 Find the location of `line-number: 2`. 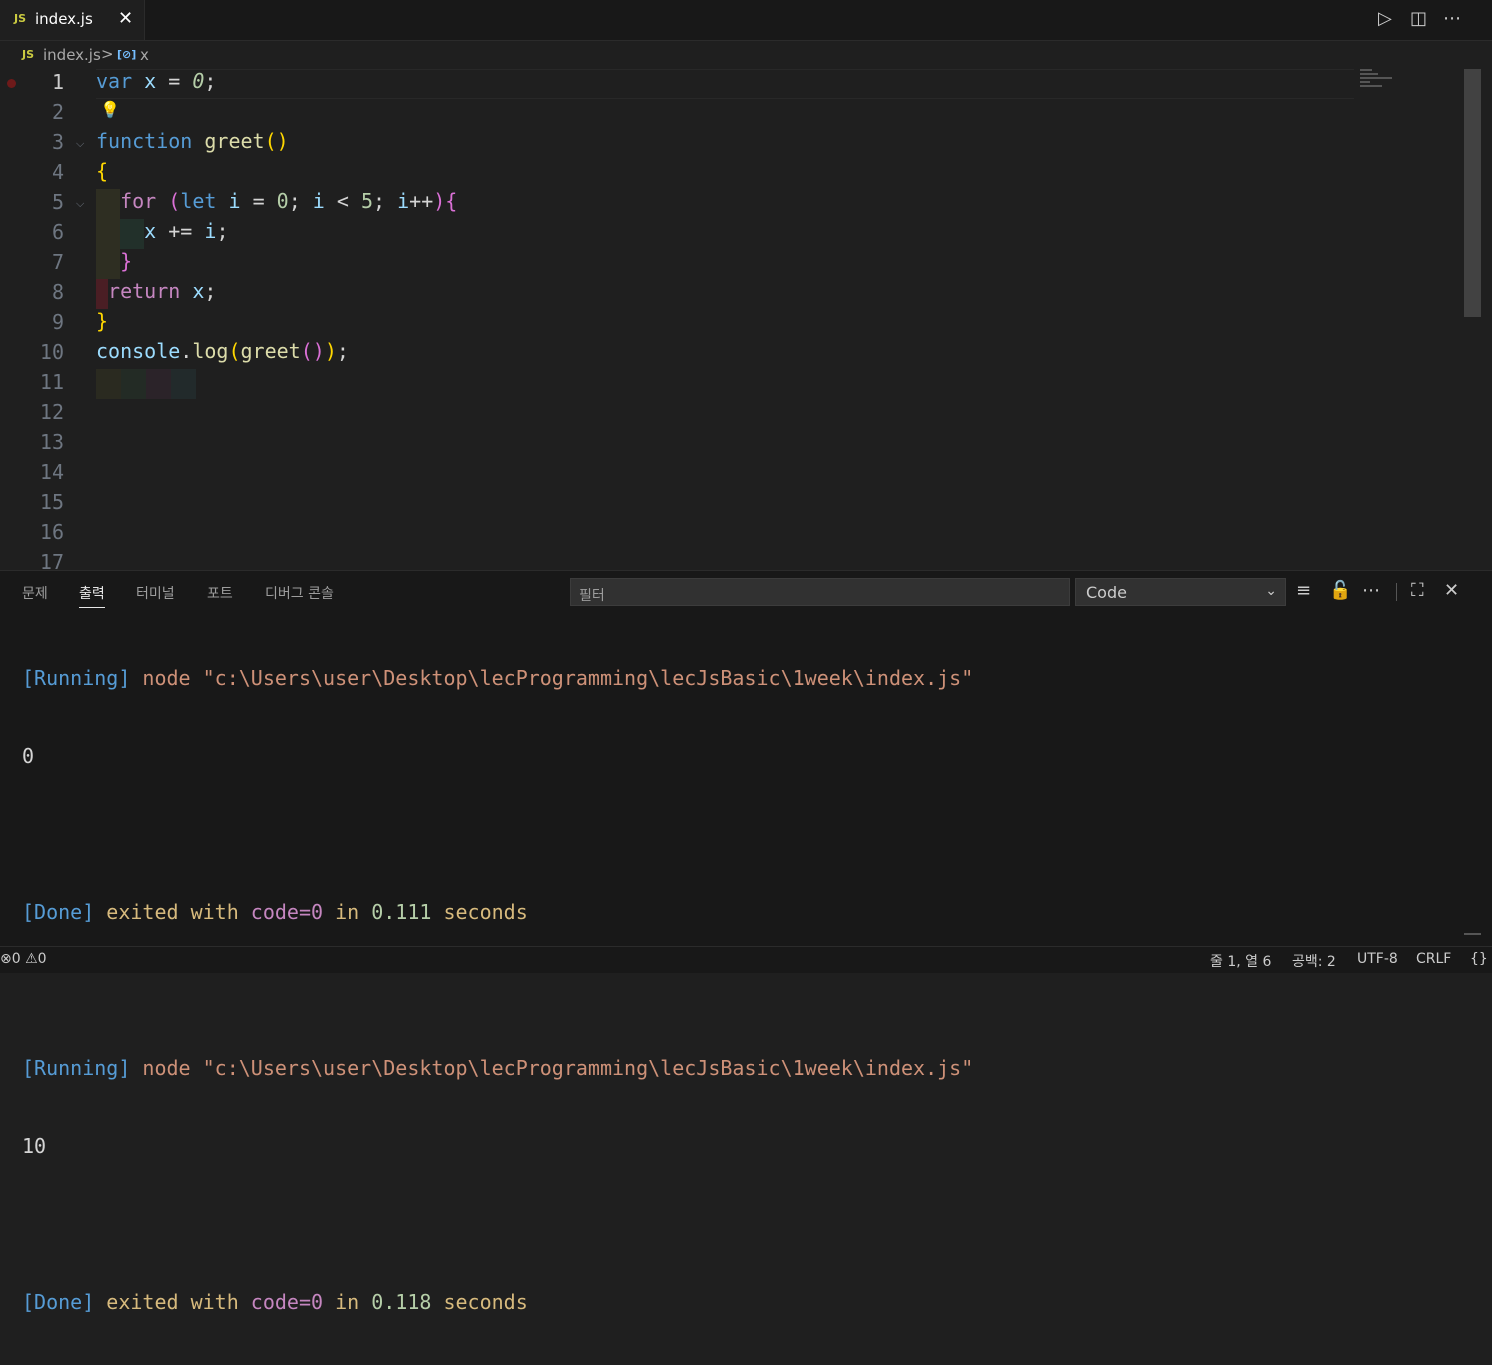

line-number: 2 is located at coordinates (57, 112).